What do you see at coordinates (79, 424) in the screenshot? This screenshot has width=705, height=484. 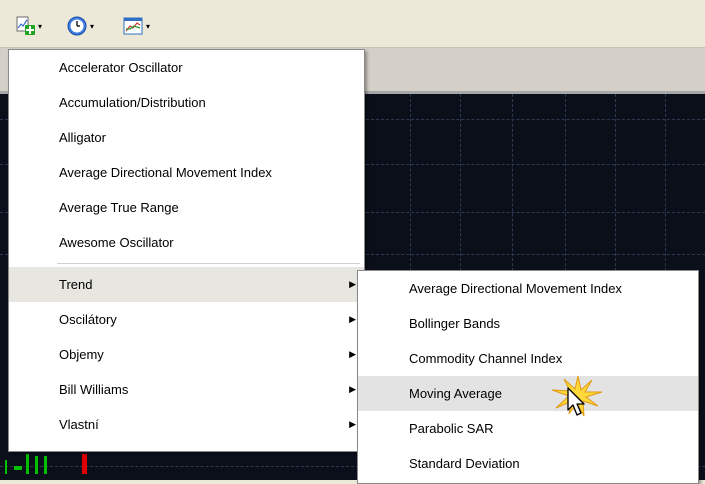 I see `menu-item-label: Vlastní` at bounding box center [79, 424].